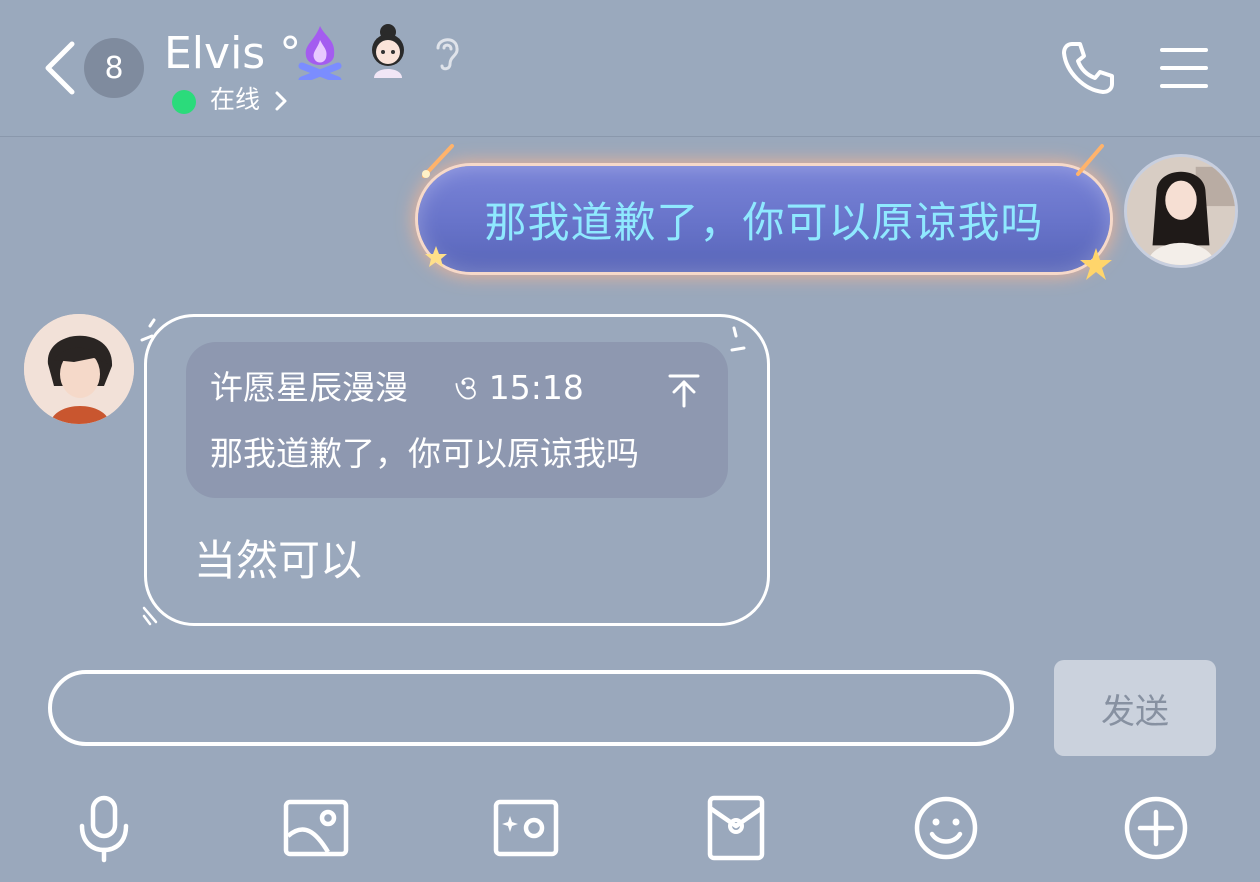 The height and width of the screenshot is (882, 1260). What do you see at coordinates (232, 54) in the screenshot?
I see `contact-name: Elvis °` at bounding box center [232, 54].